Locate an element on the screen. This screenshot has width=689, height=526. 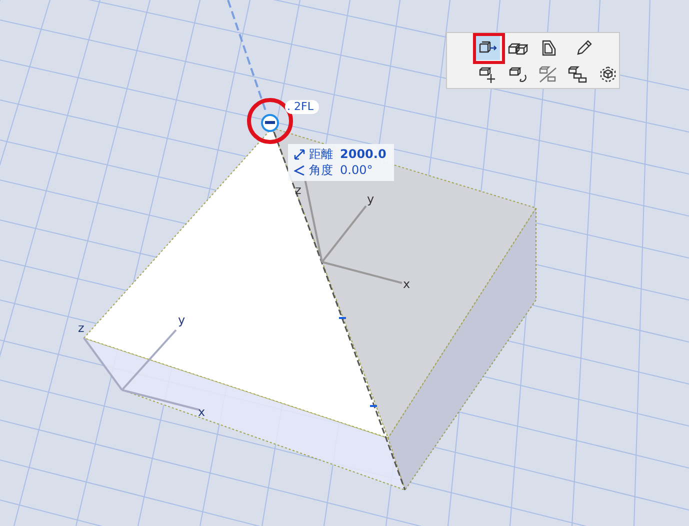
measure-value: 2000.0 is located at coordinates (363, 154).